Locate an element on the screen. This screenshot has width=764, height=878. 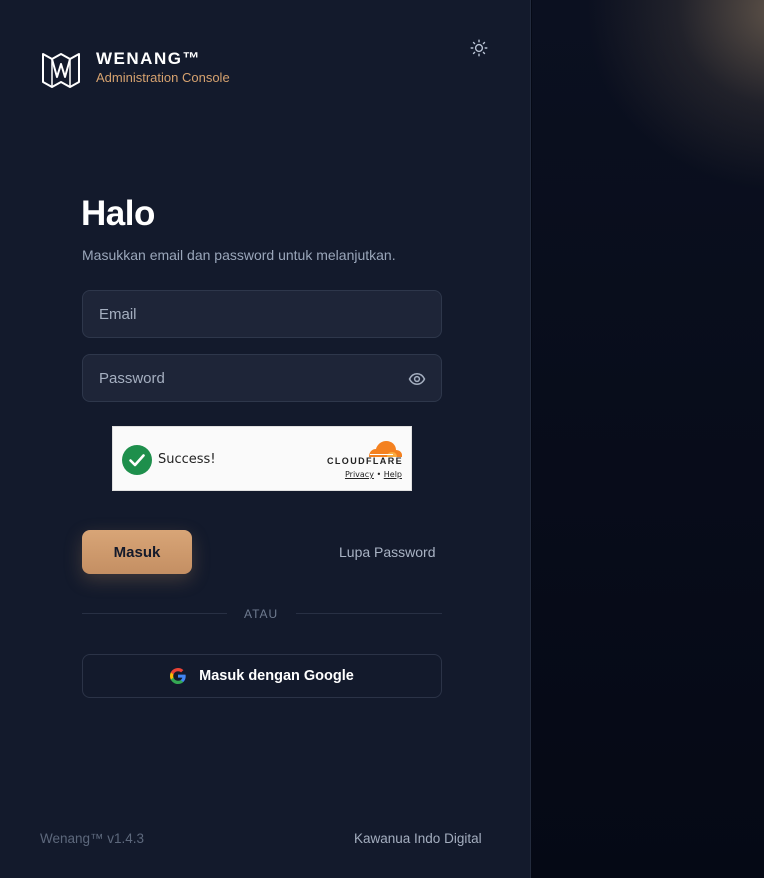
forgot-password-link: Lupa Password is located at coordinates (387, 552).